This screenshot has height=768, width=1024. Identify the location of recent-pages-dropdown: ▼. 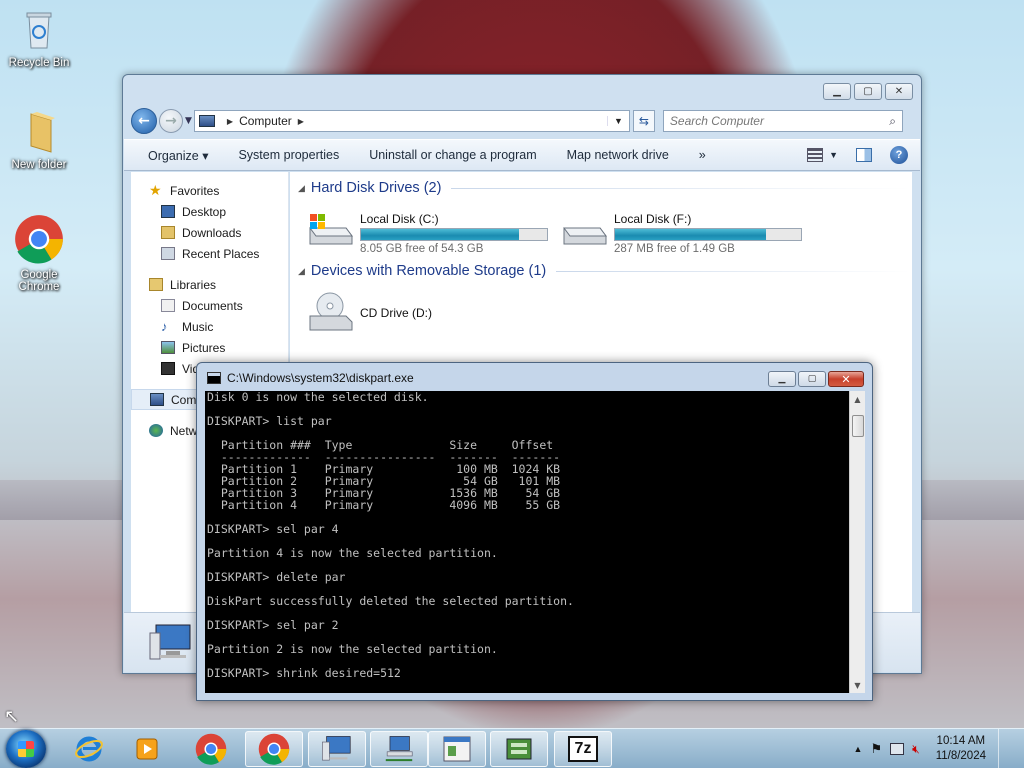
(188, 121).